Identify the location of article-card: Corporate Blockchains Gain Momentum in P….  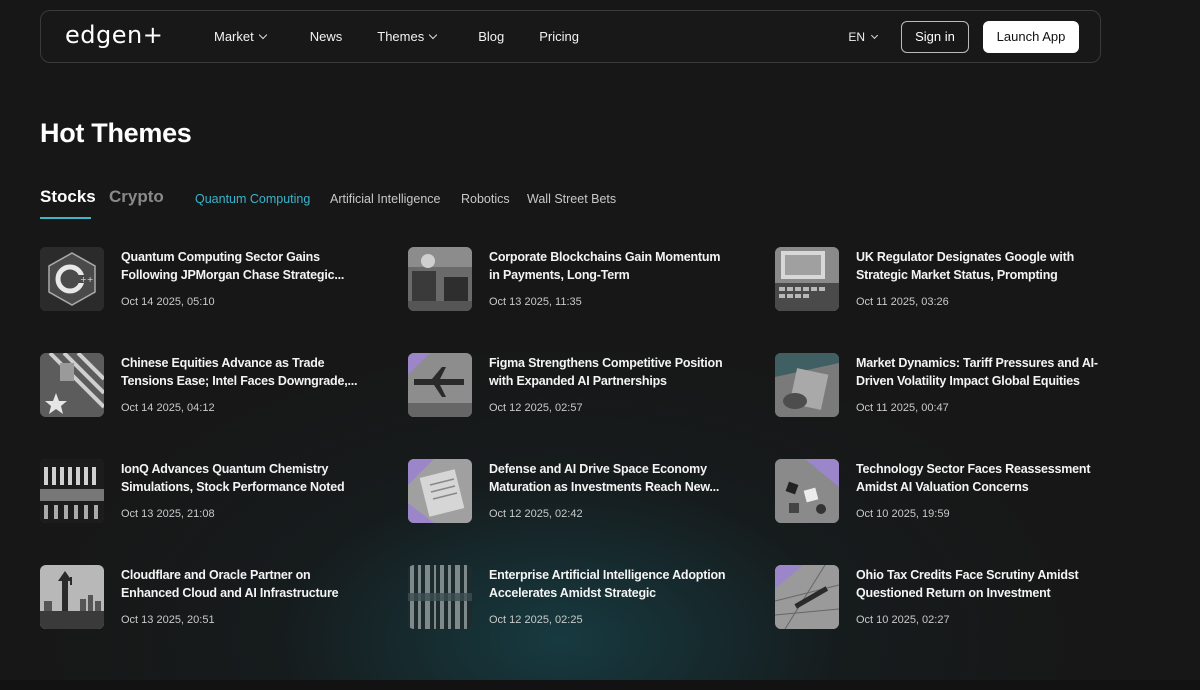
(578, 280).